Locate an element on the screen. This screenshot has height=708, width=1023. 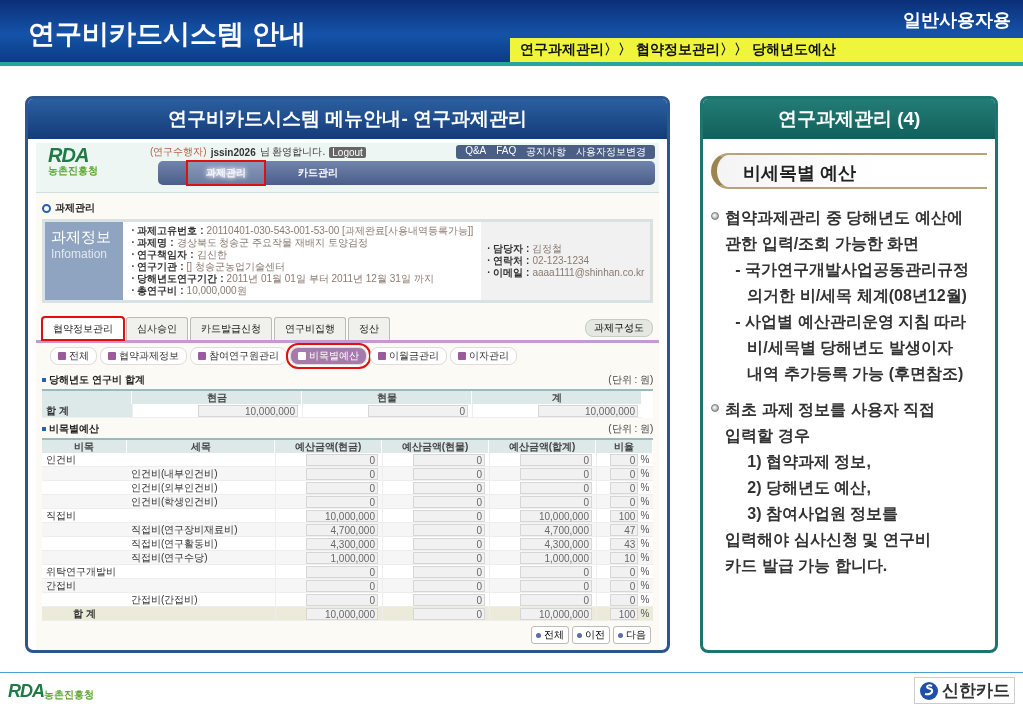
field-label: · 과제고유번호 : is located at coordinates (167, 231).